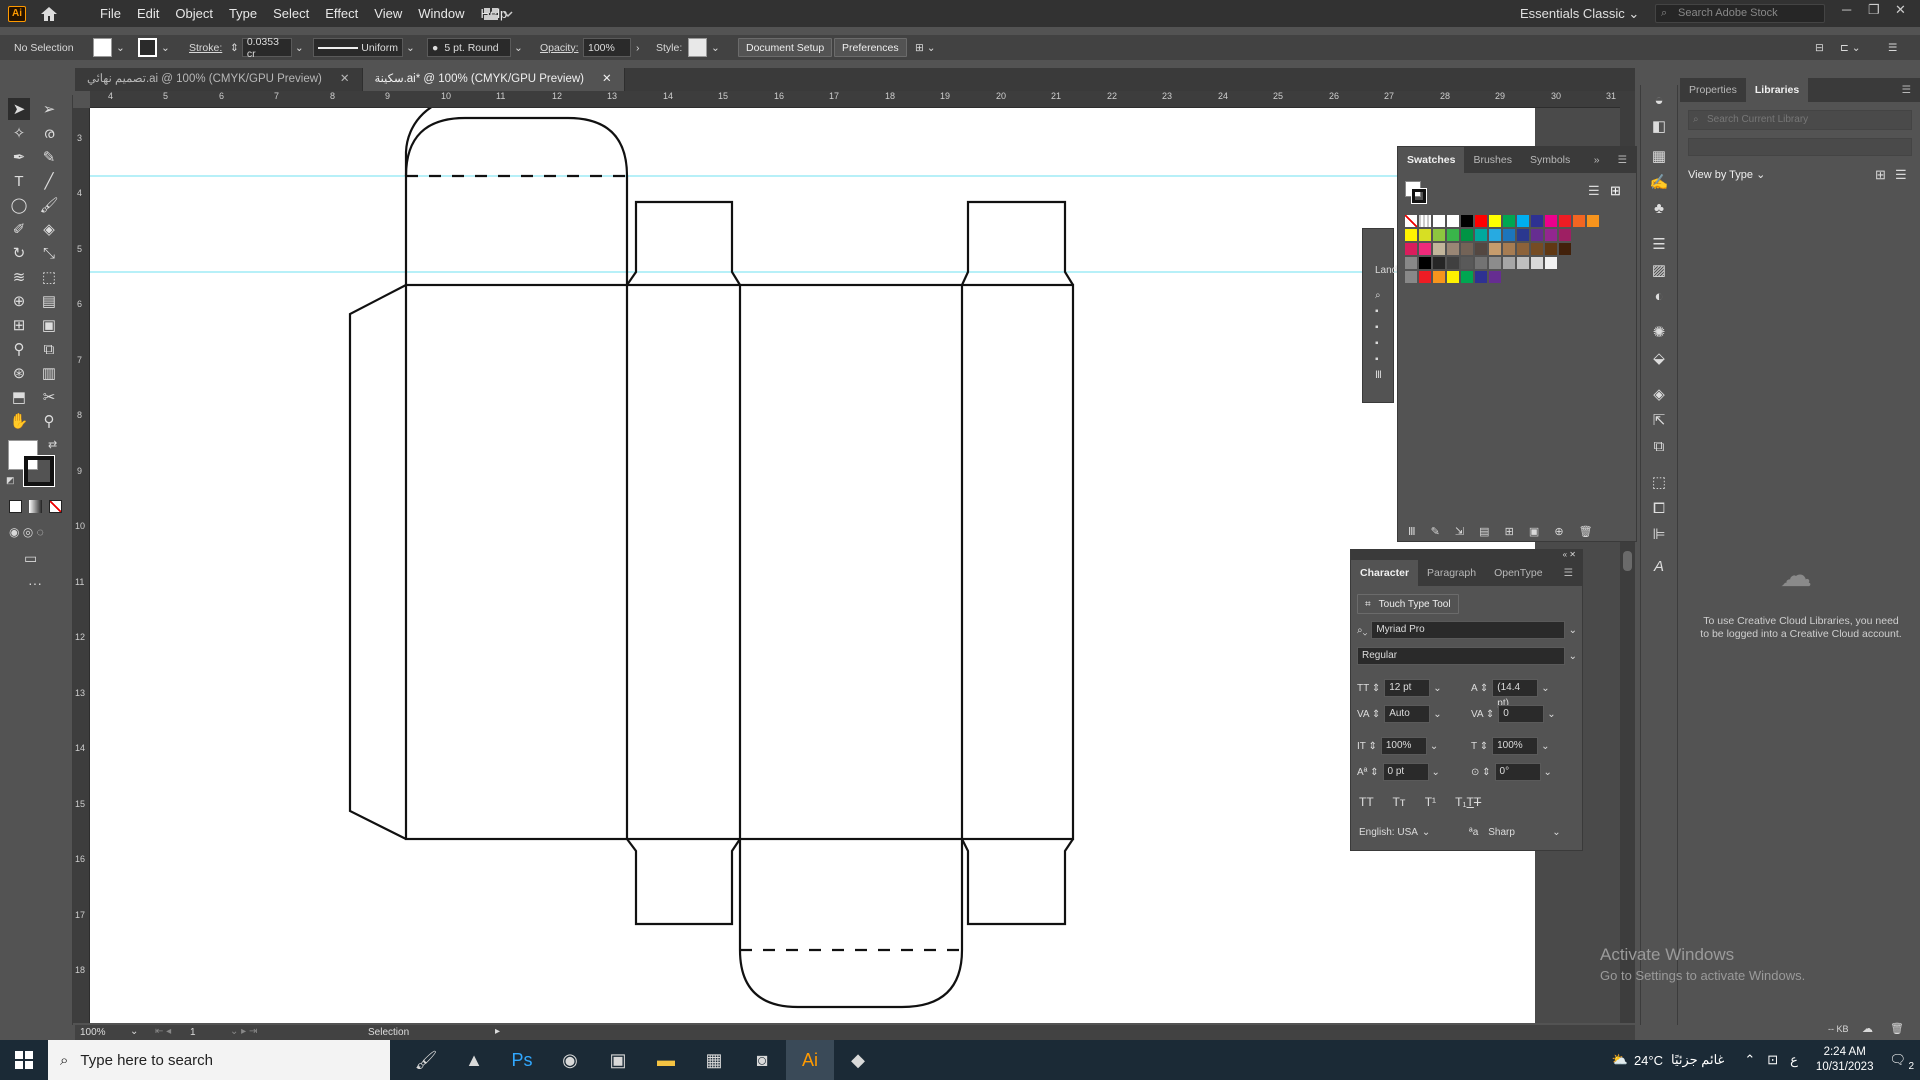 This screenshot has width=1920, height=1080. What do you see at coordinates (1845, 1060) in the screenshot?
I see `clock: 2:24 AM 10/31/2023` at bounding box center [1845, 1060].